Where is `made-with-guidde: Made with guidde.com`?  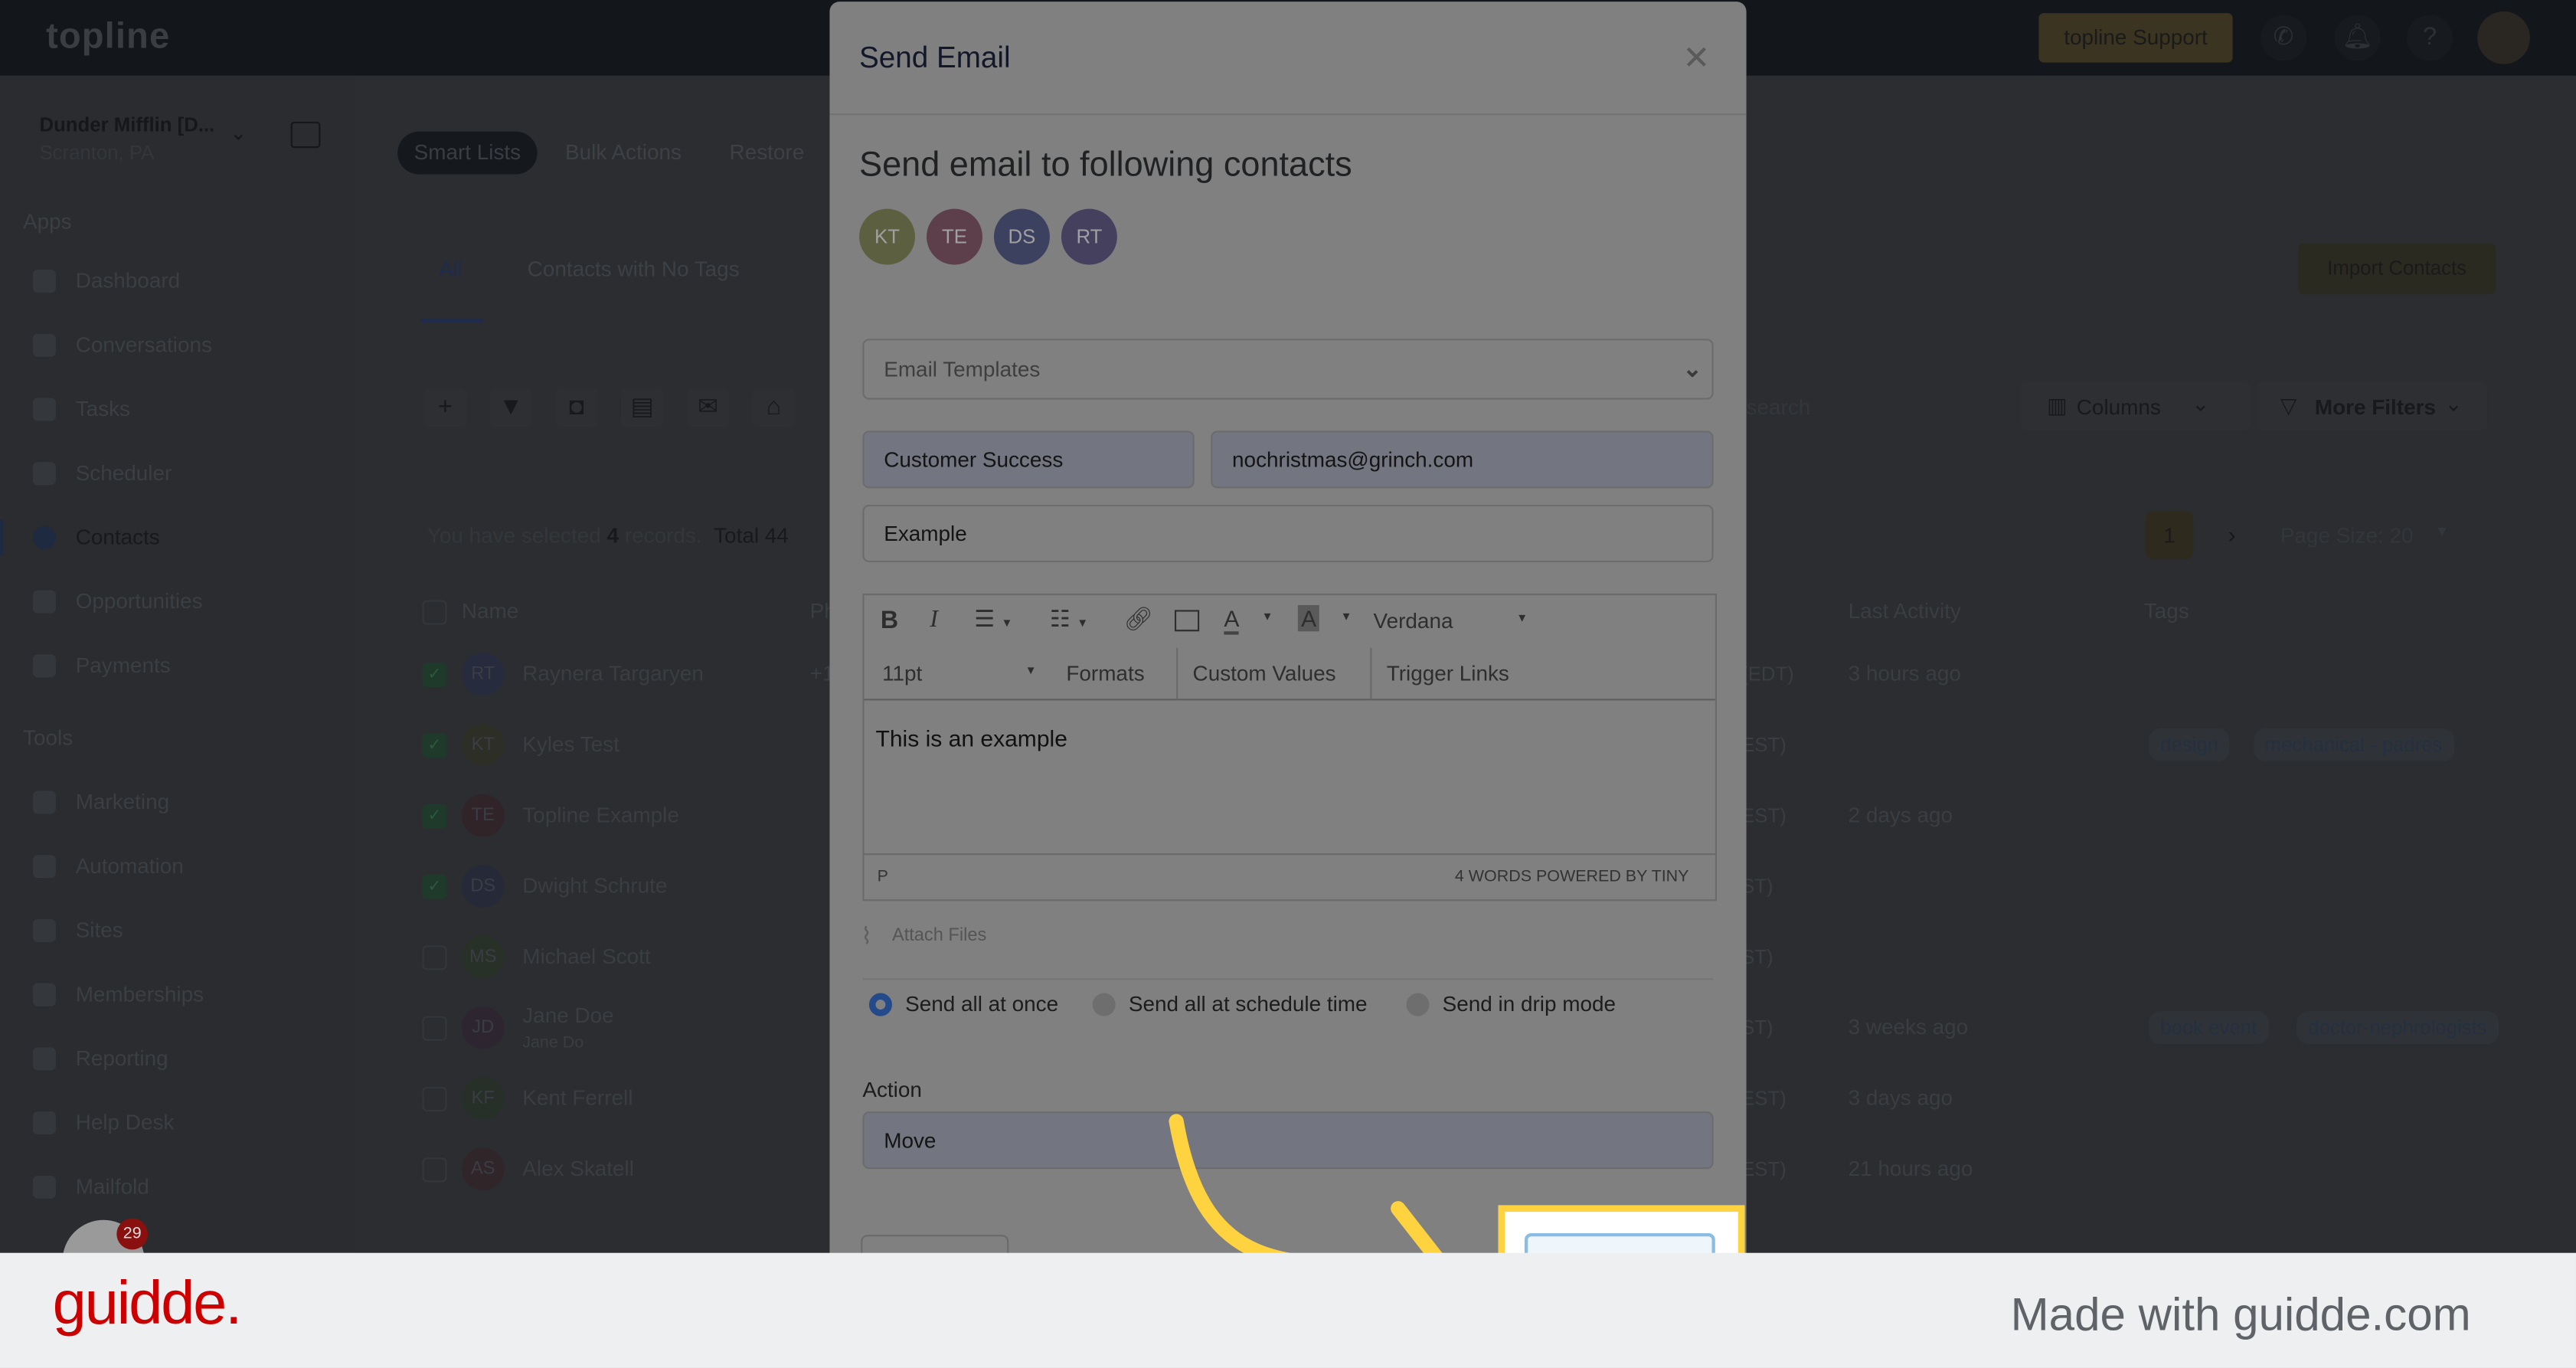 made-with-guidde: Made with guidde.com is located at coordinates (2240, 1314).